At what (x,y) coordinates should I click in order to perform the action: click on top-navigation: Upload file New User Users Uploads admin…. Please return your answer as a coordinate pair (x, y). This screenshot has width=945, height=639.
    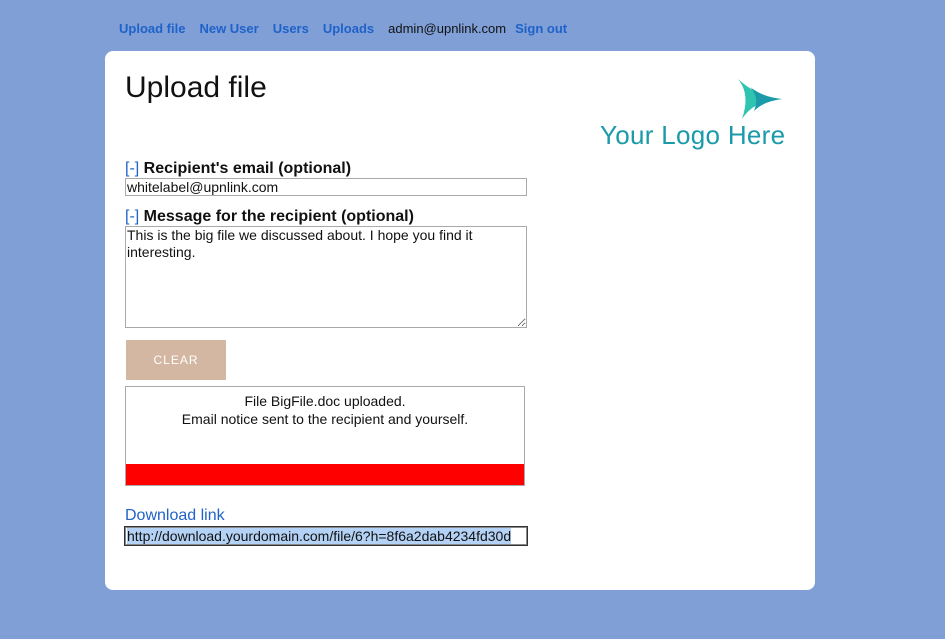
    Looking at the image, I should click on (343, 28).